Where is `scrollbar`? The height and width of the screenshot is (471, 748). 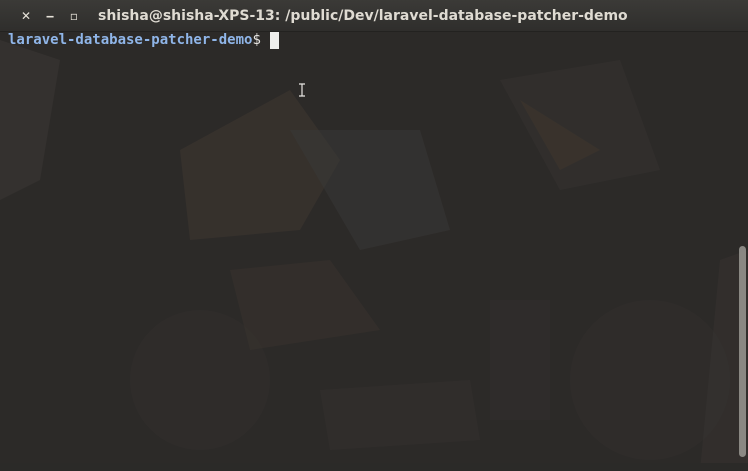 scrollbar is located at coordinates (741, 248).